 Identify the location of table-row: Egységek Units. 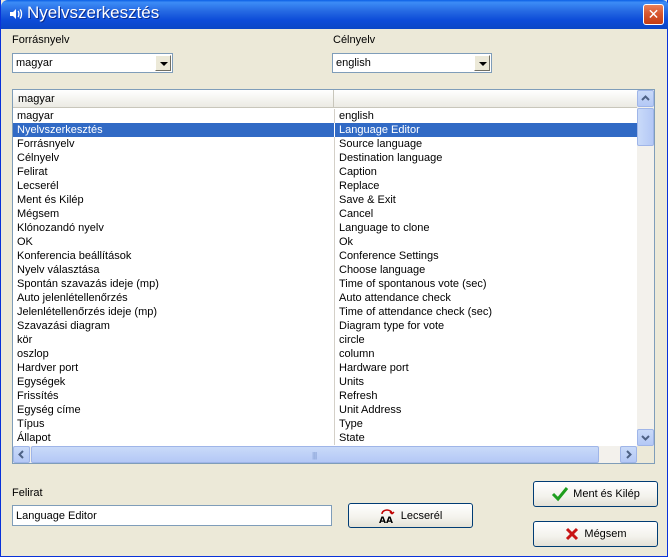
(325, 382).